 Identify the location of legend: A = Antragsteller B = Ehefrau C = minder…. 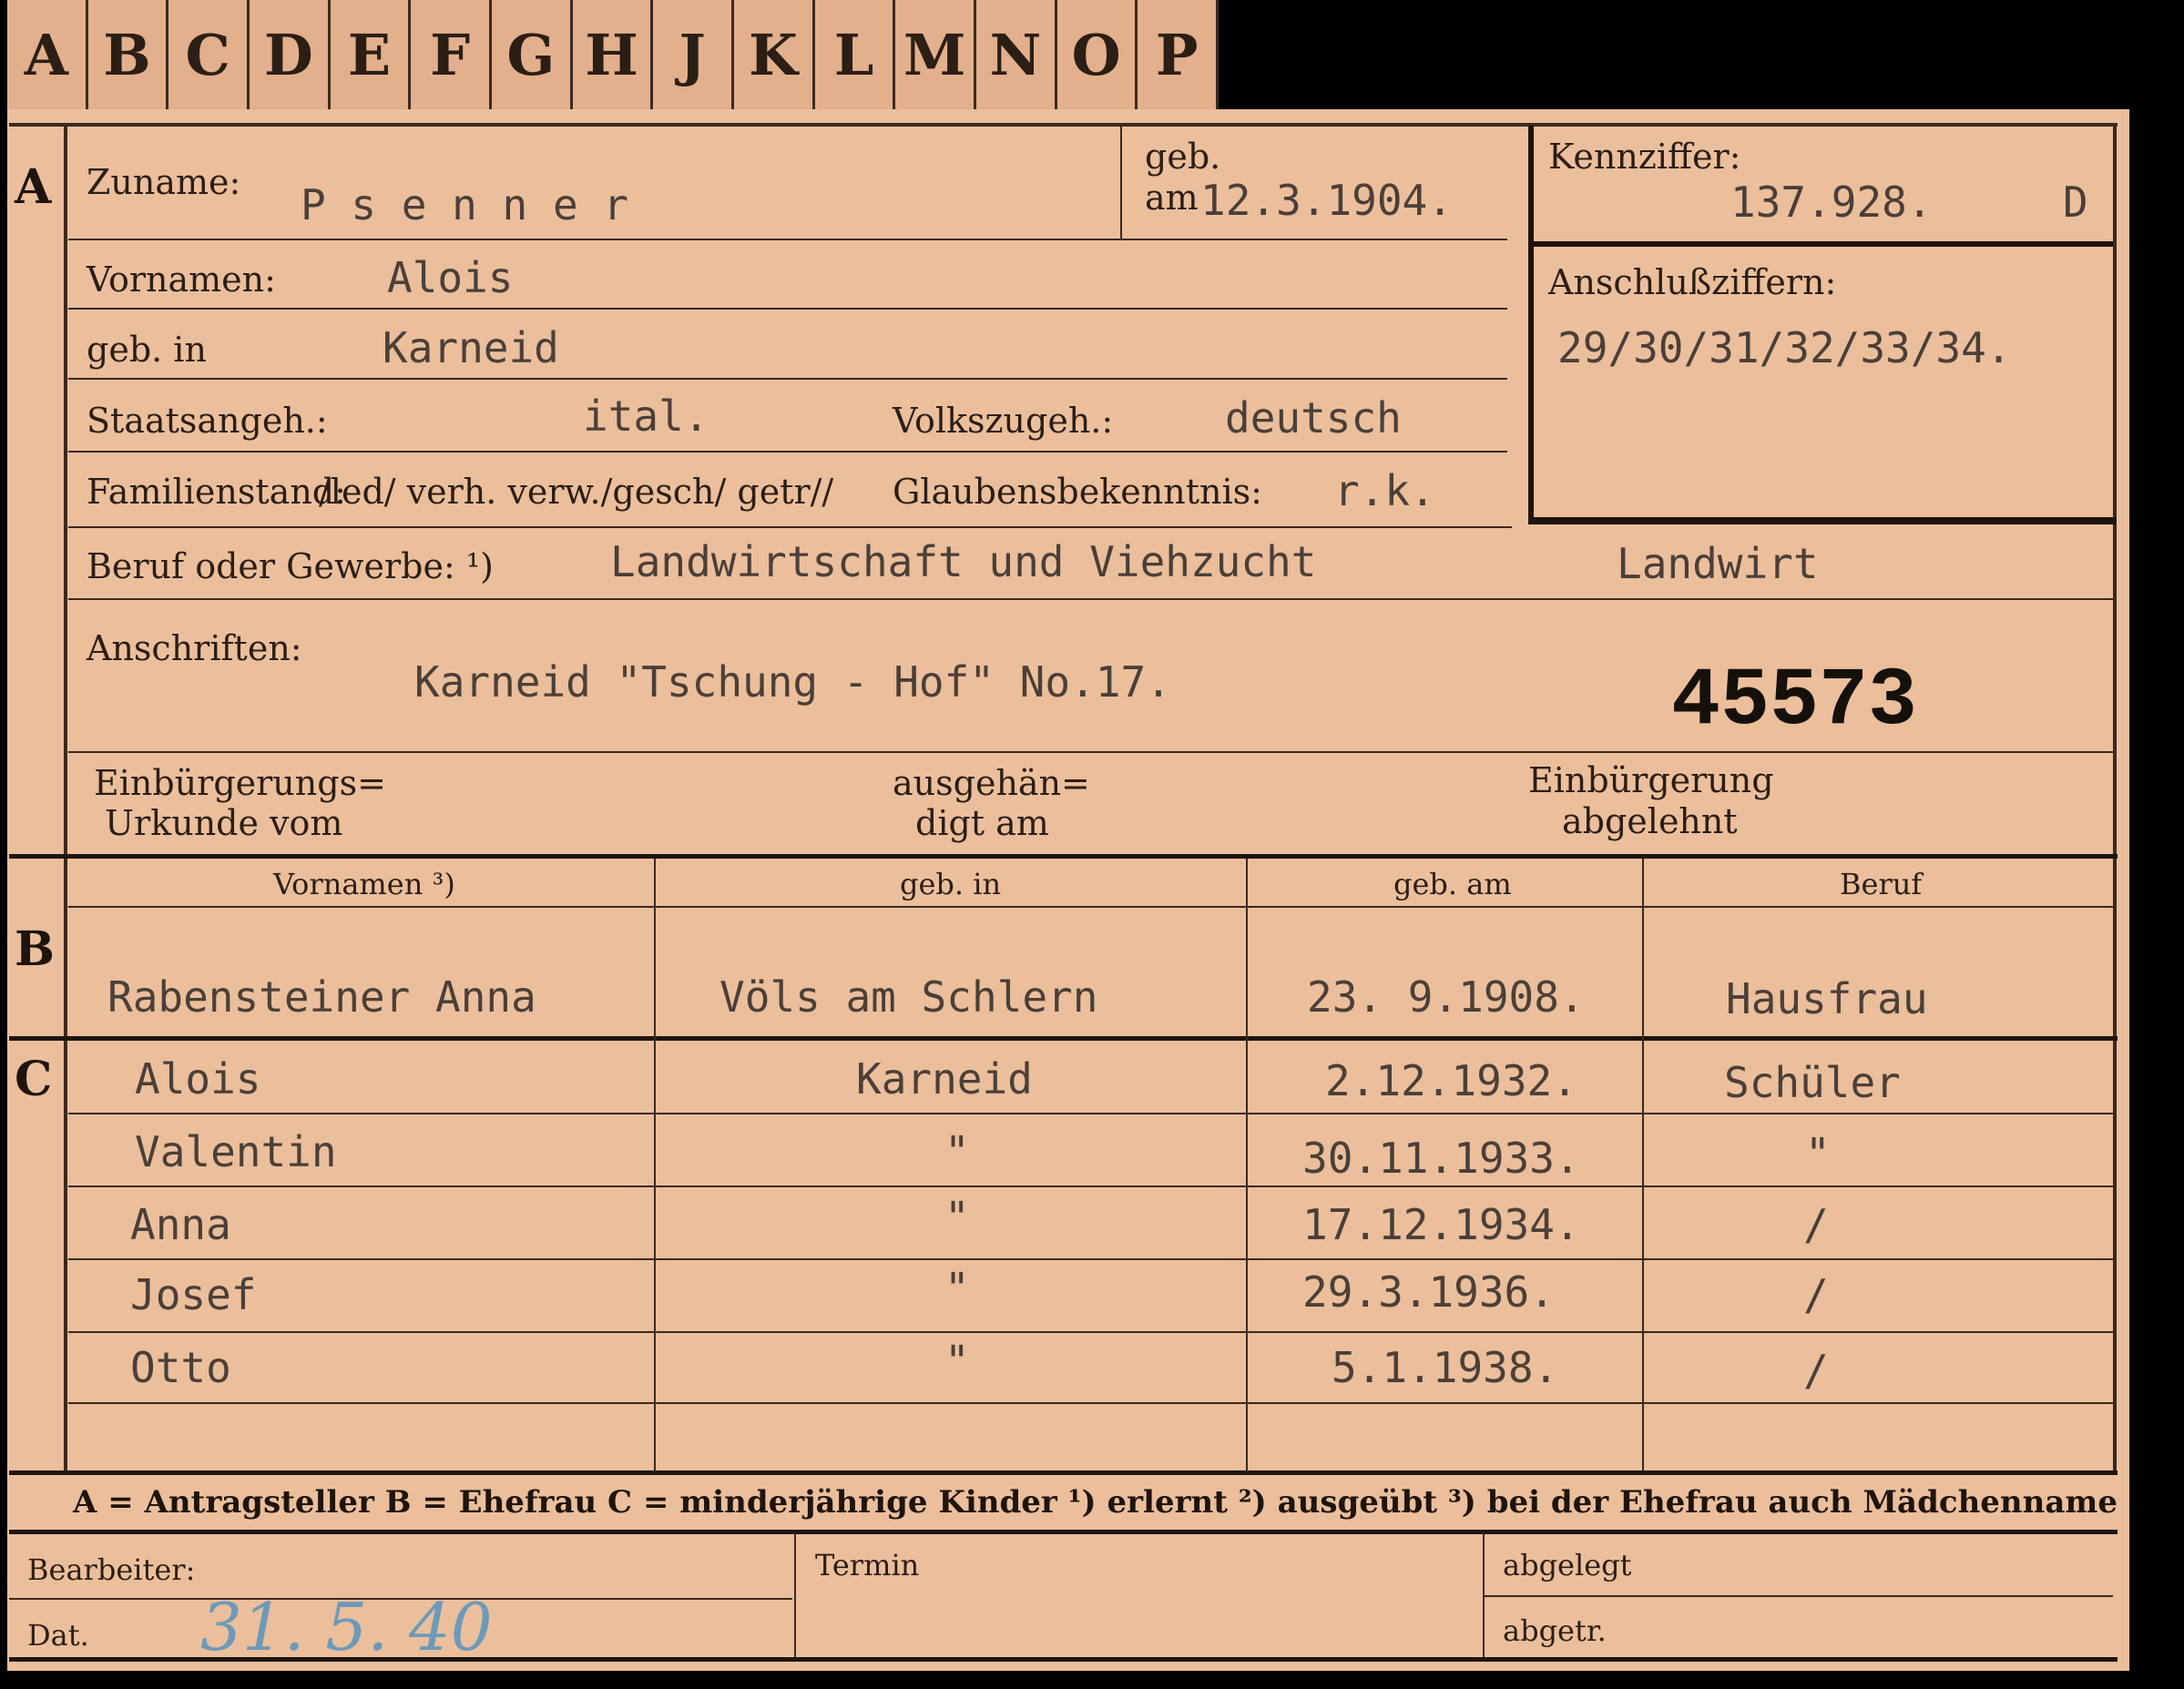
(1095, 1502).